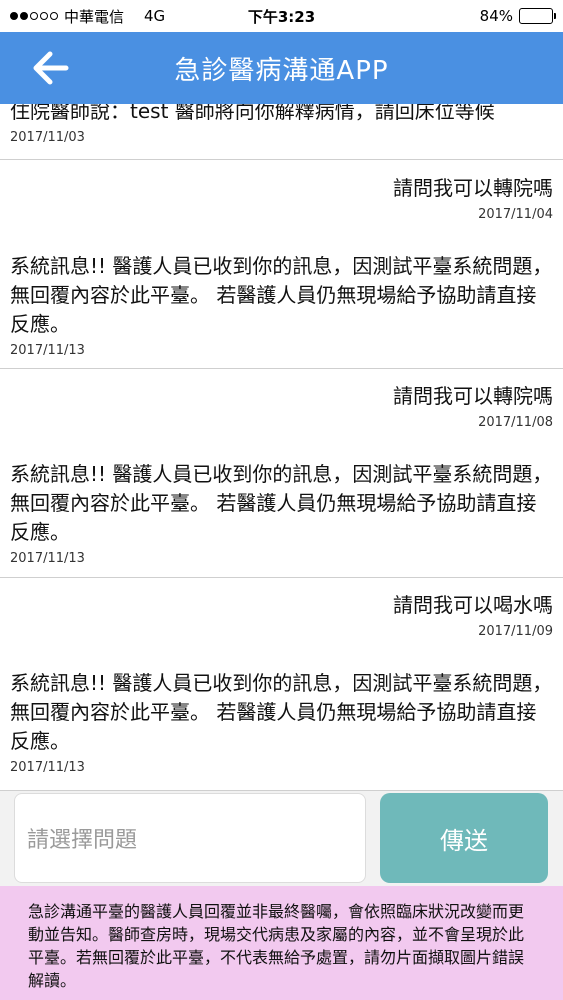 This screenshot has width=563, height=1000. Describe the element at coordinates (155, 16) in the screenshot. I see `network-type: 4G` at that location.